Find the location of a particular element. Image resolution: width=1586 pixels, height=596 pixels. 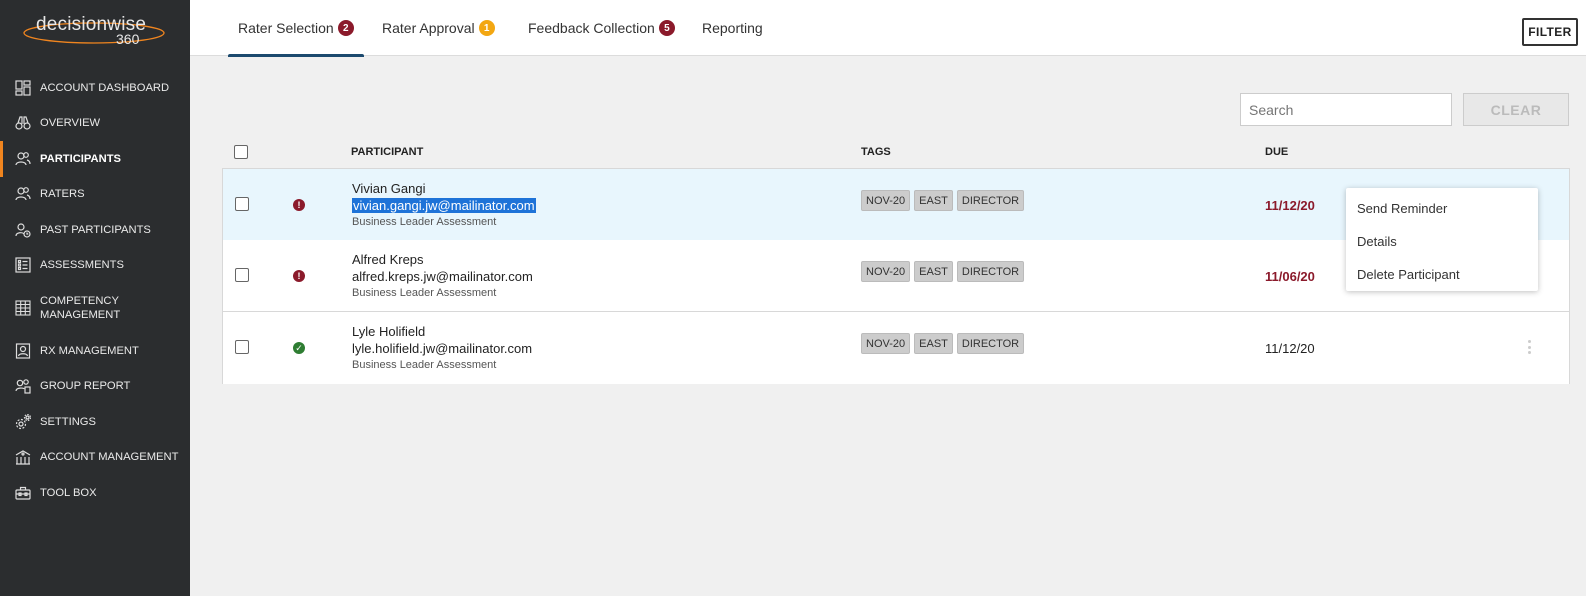

sidebar-item-participants: PARTICIPANTS is located at coordinates (95, 159).